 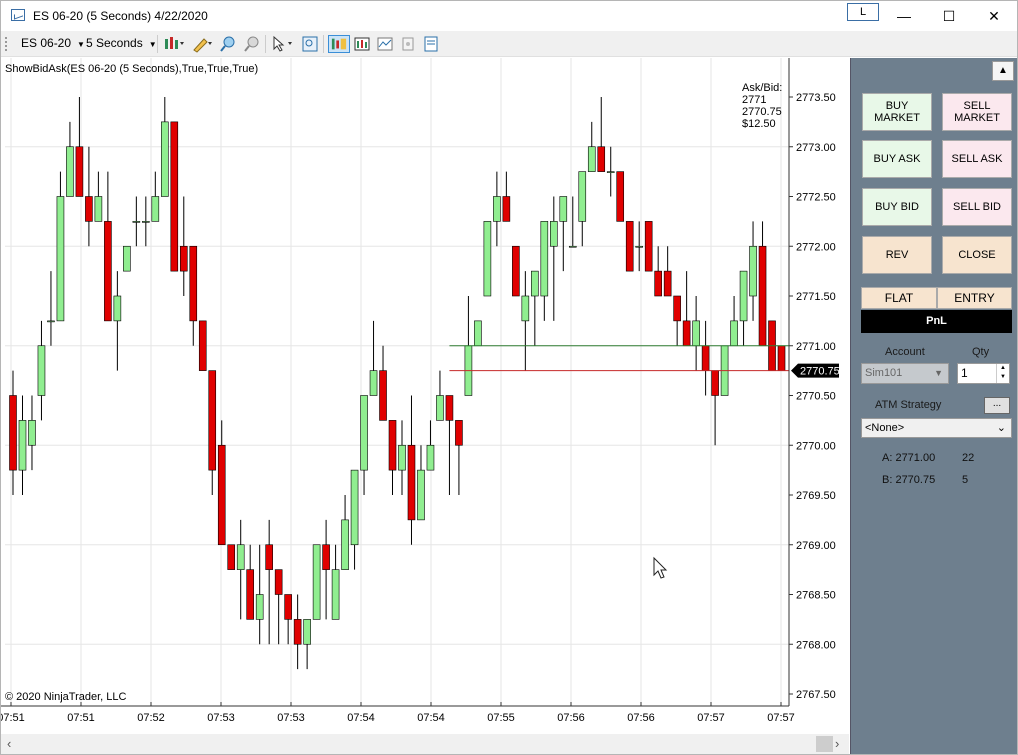 I want to click on y-tick-label: 2767.50, so click(x=816, y=695).